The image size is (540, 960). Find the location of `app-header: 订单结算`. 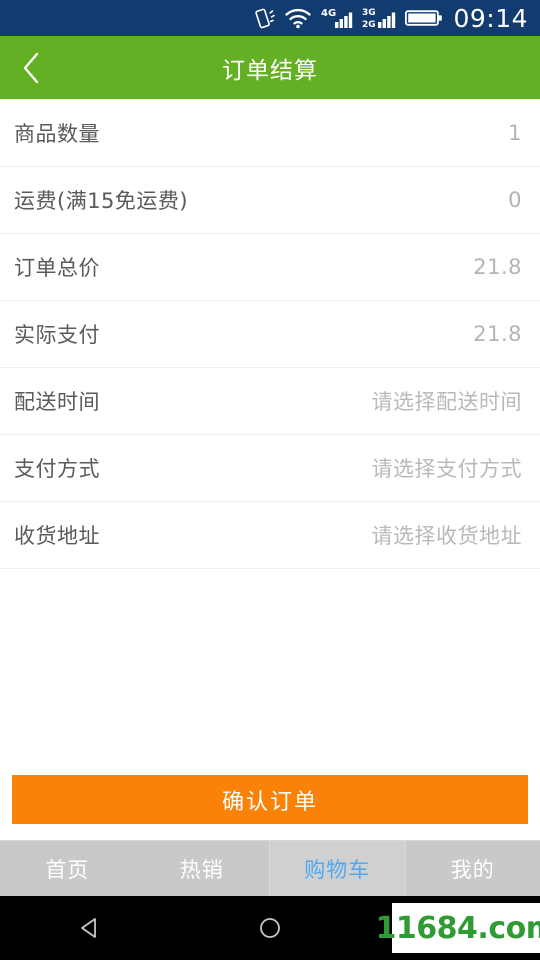

app-header: 订单结算 is located at coordinates (270, 67).